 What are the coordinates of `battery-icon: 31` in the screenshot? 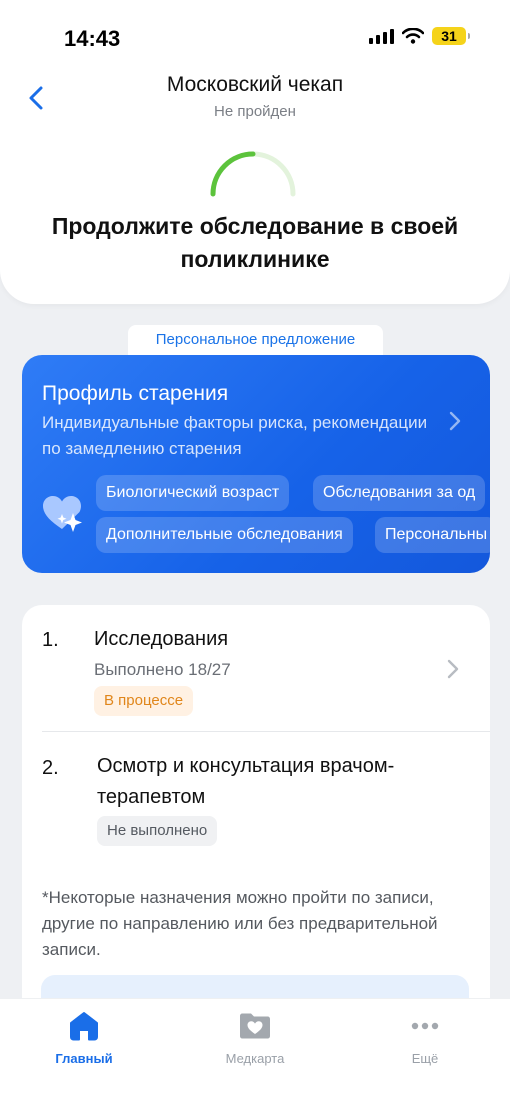 It's located at (451, 36).